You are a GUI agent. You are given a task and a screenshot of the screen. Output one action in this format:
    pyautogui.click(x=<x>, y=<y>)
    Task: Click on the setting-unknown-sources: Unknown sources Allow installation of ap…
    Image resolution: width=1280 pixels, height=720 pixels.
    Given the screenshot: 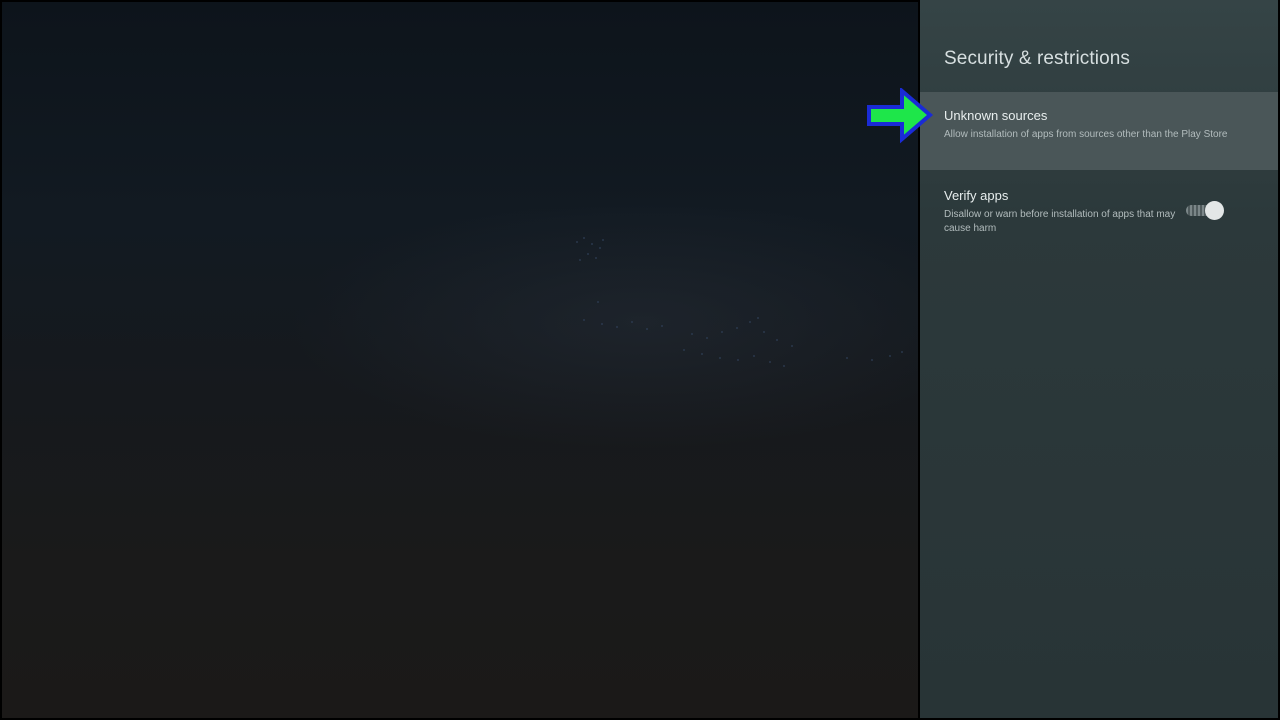 What is the action you would take?
    pyautogui.click(x=1099, y=131)
    